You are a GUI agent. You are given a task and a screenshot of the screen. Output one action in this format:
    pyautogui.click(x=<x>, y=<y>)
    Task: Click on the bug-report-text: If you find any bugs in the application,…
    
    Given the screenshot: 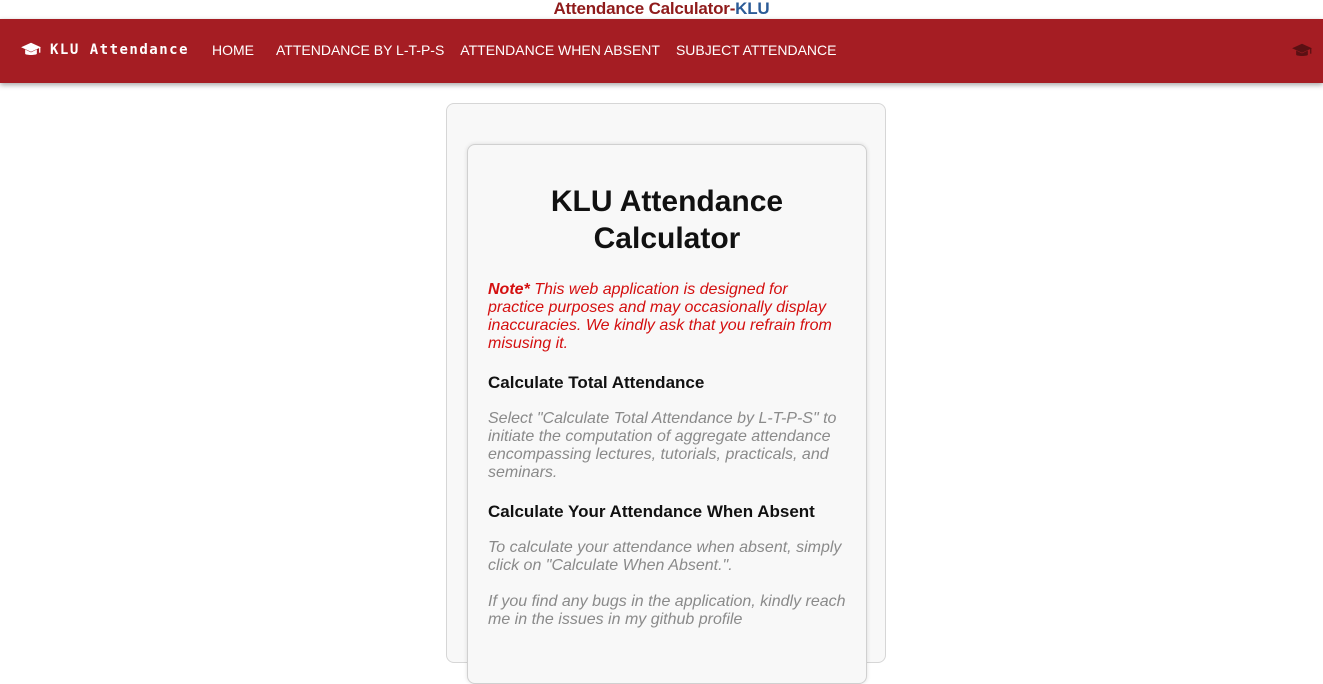 What is the action you would take?
    pyautogui.click(x=667, y=610)
    